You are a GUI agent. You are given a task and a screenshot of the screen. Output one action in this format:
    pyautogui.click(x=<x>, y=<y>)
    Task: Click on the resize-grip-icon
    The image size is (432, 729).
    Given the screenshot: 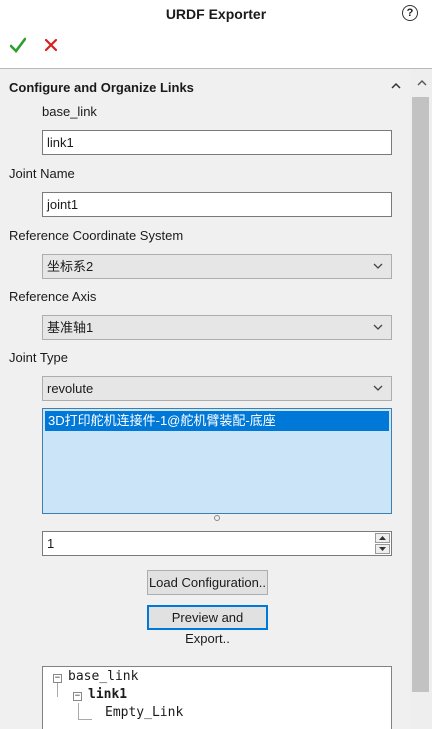 What is the action you would take?
    pyautogui.click(x=217, y=518)
    